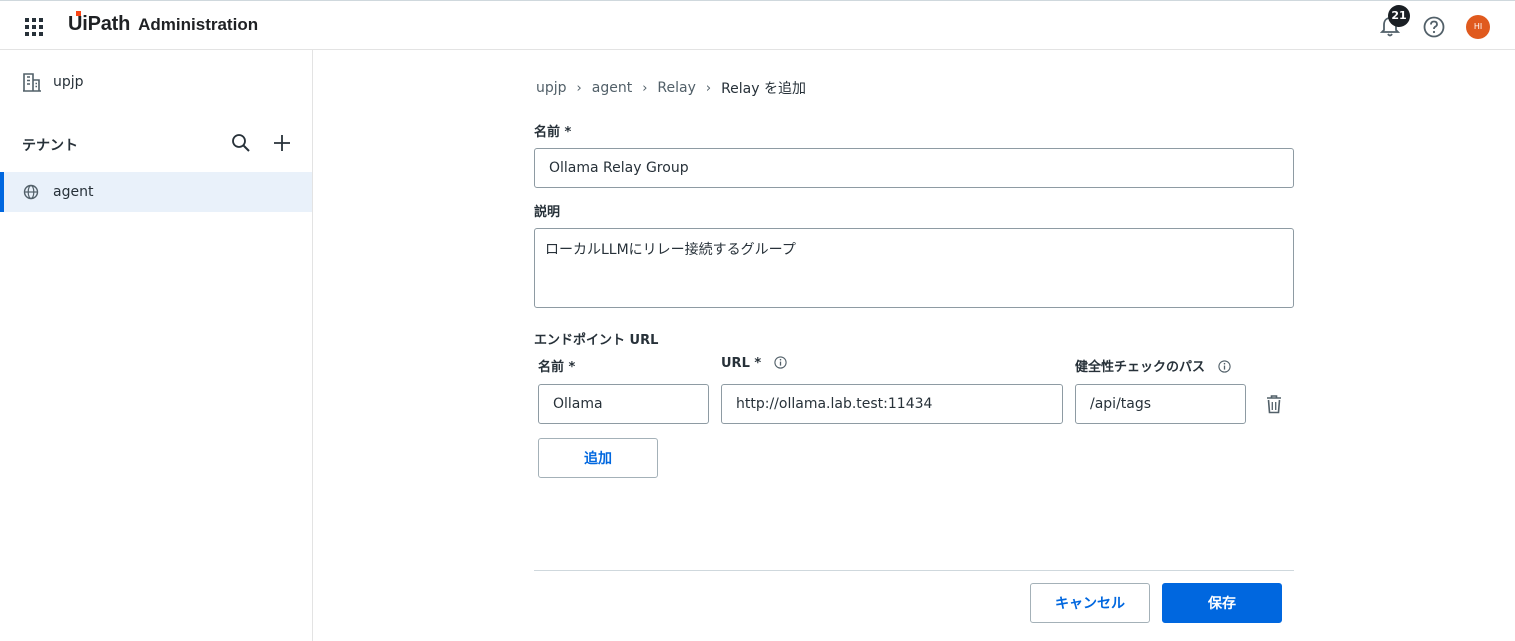 The height and width of the screenshot is (641, 1515). I want to click on endpoint-name-column-label: 名前 *, so click(557, 367).